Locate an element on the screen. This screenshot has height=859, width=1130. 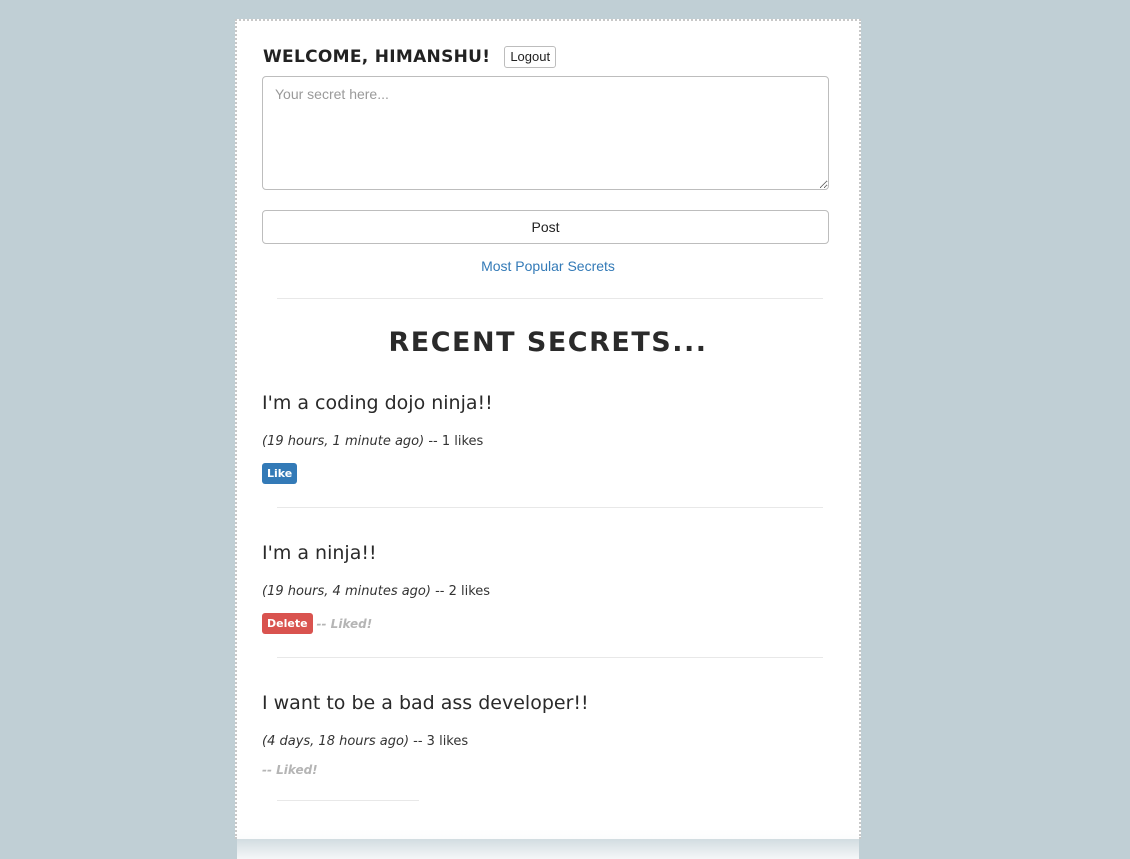
secret-text: I want to be a bad ass developer!! is located at coordinates (425, 703).